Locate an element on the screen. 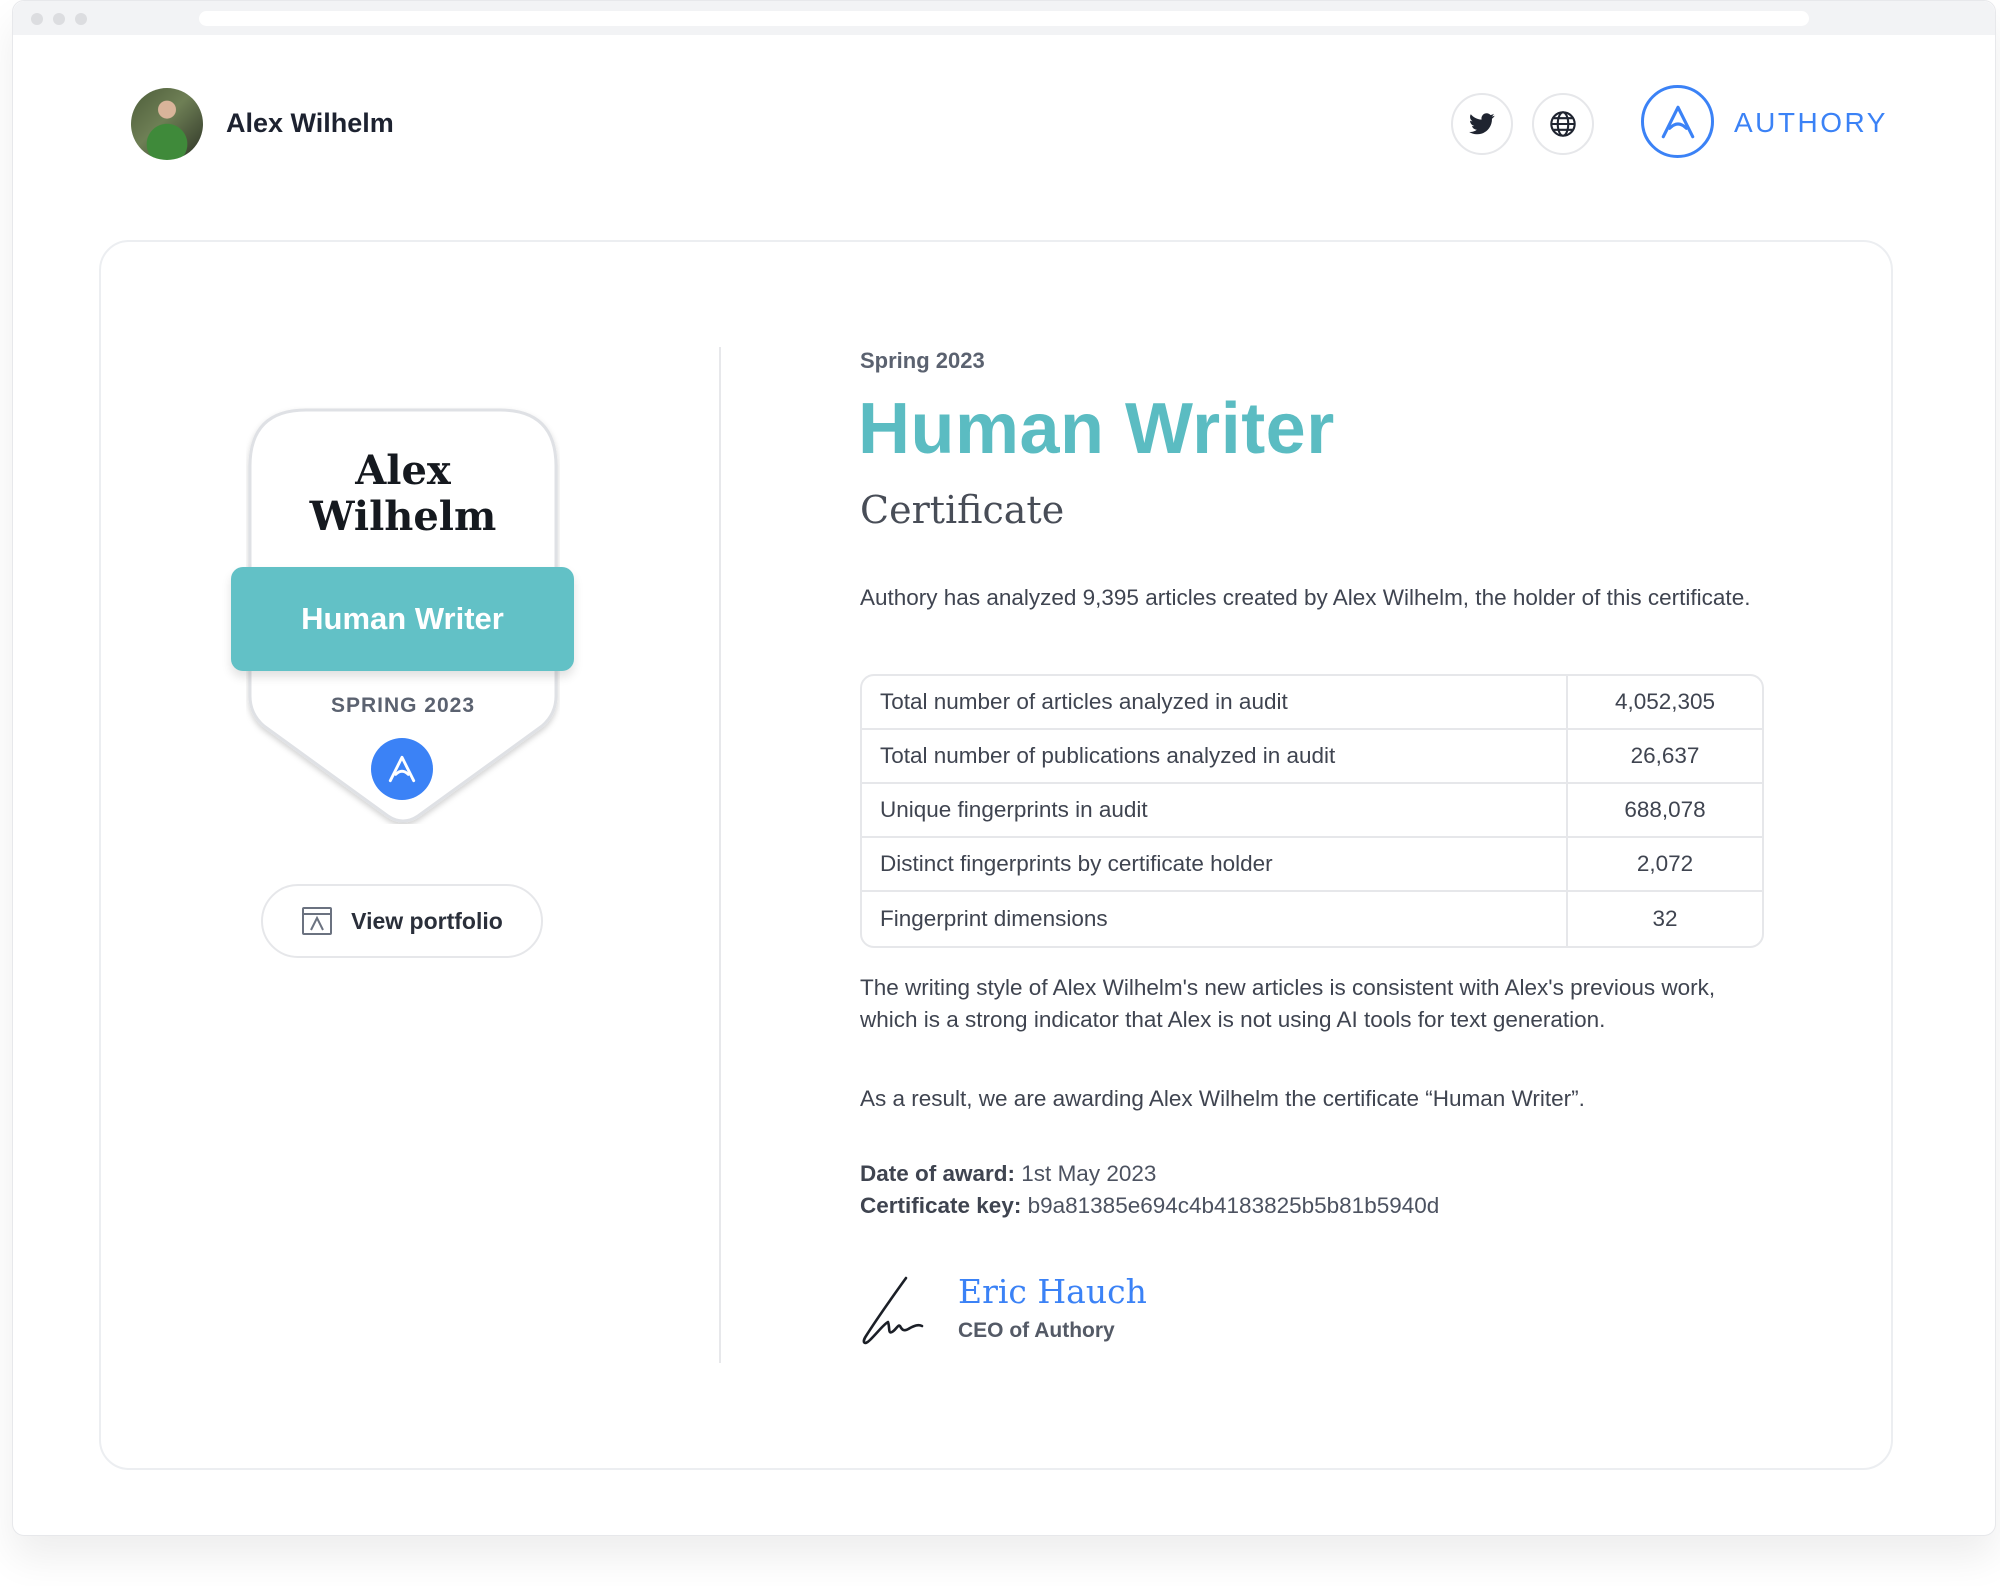  column-divider is located at coordinates (720, 855).